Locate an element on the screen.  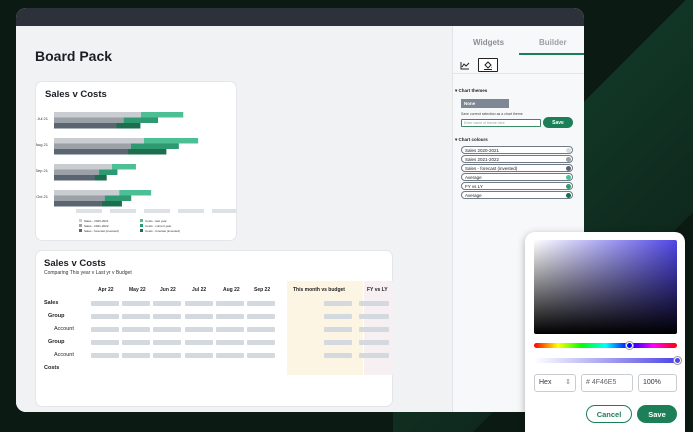
opacity-slider-handle is located at coordinates (677, 360).